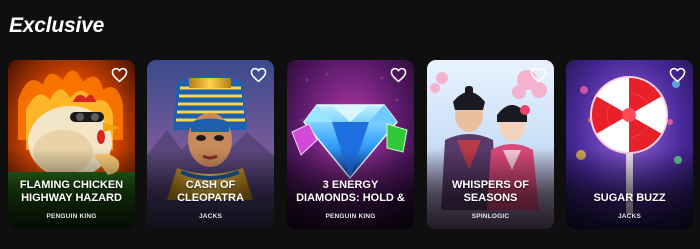 The width and height of the screenshot is (700, 249). I want to click on game-card-whispers-of-seasons: WHISPERS OF SEASONS SPINLOGIC, so click(490, 144).